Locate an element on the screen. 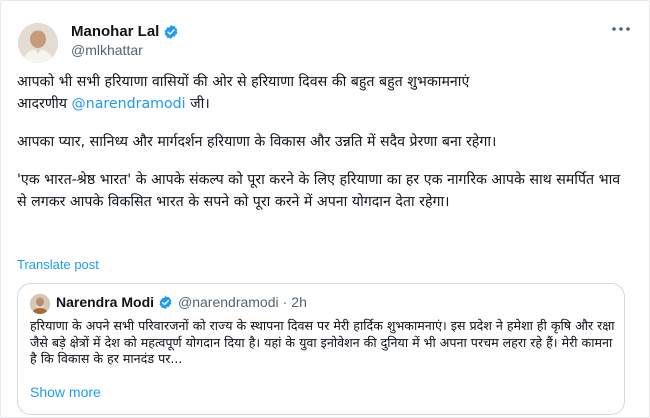 The width and height of the screenshot is (650, 418). quoted-avatar-image is located at coordinates (40, 304).